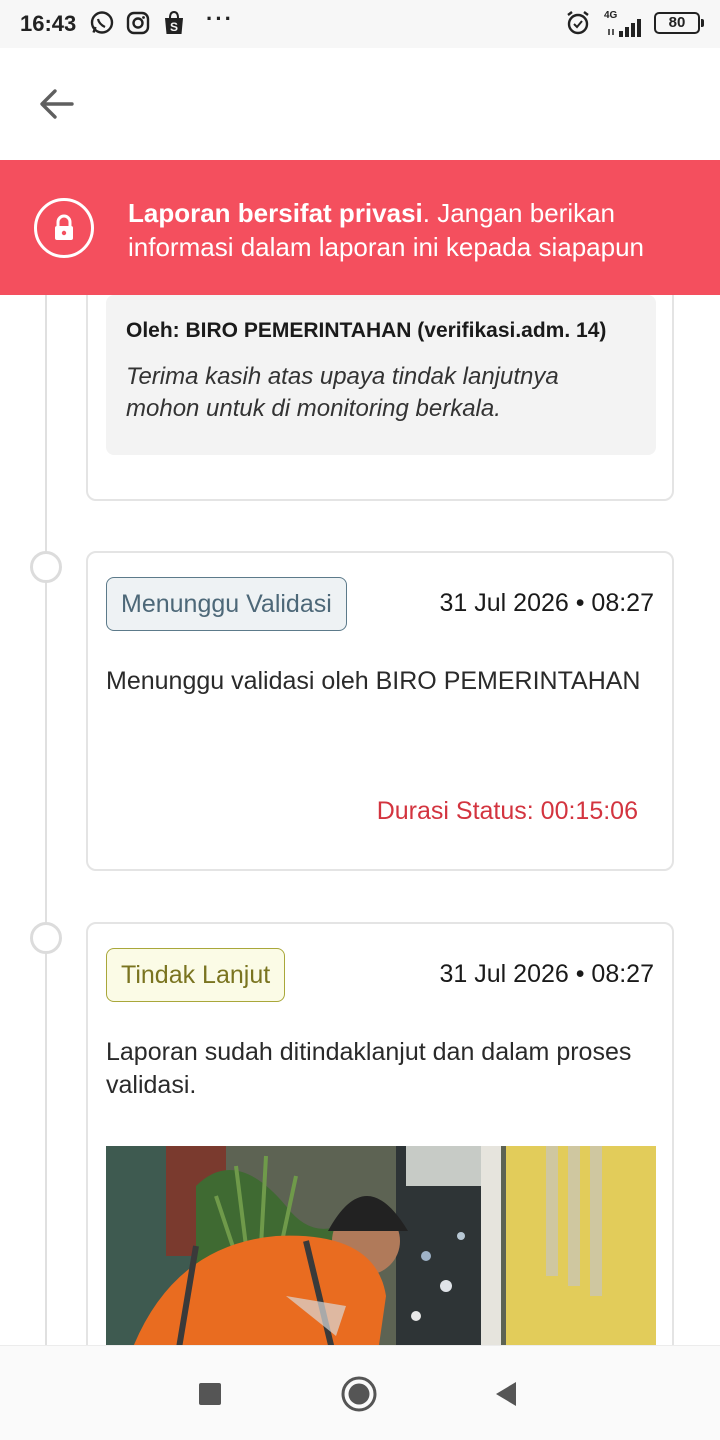  Describe the element at coordinates (64, 228) in the screenshot. I see `lock-icon` at that location.